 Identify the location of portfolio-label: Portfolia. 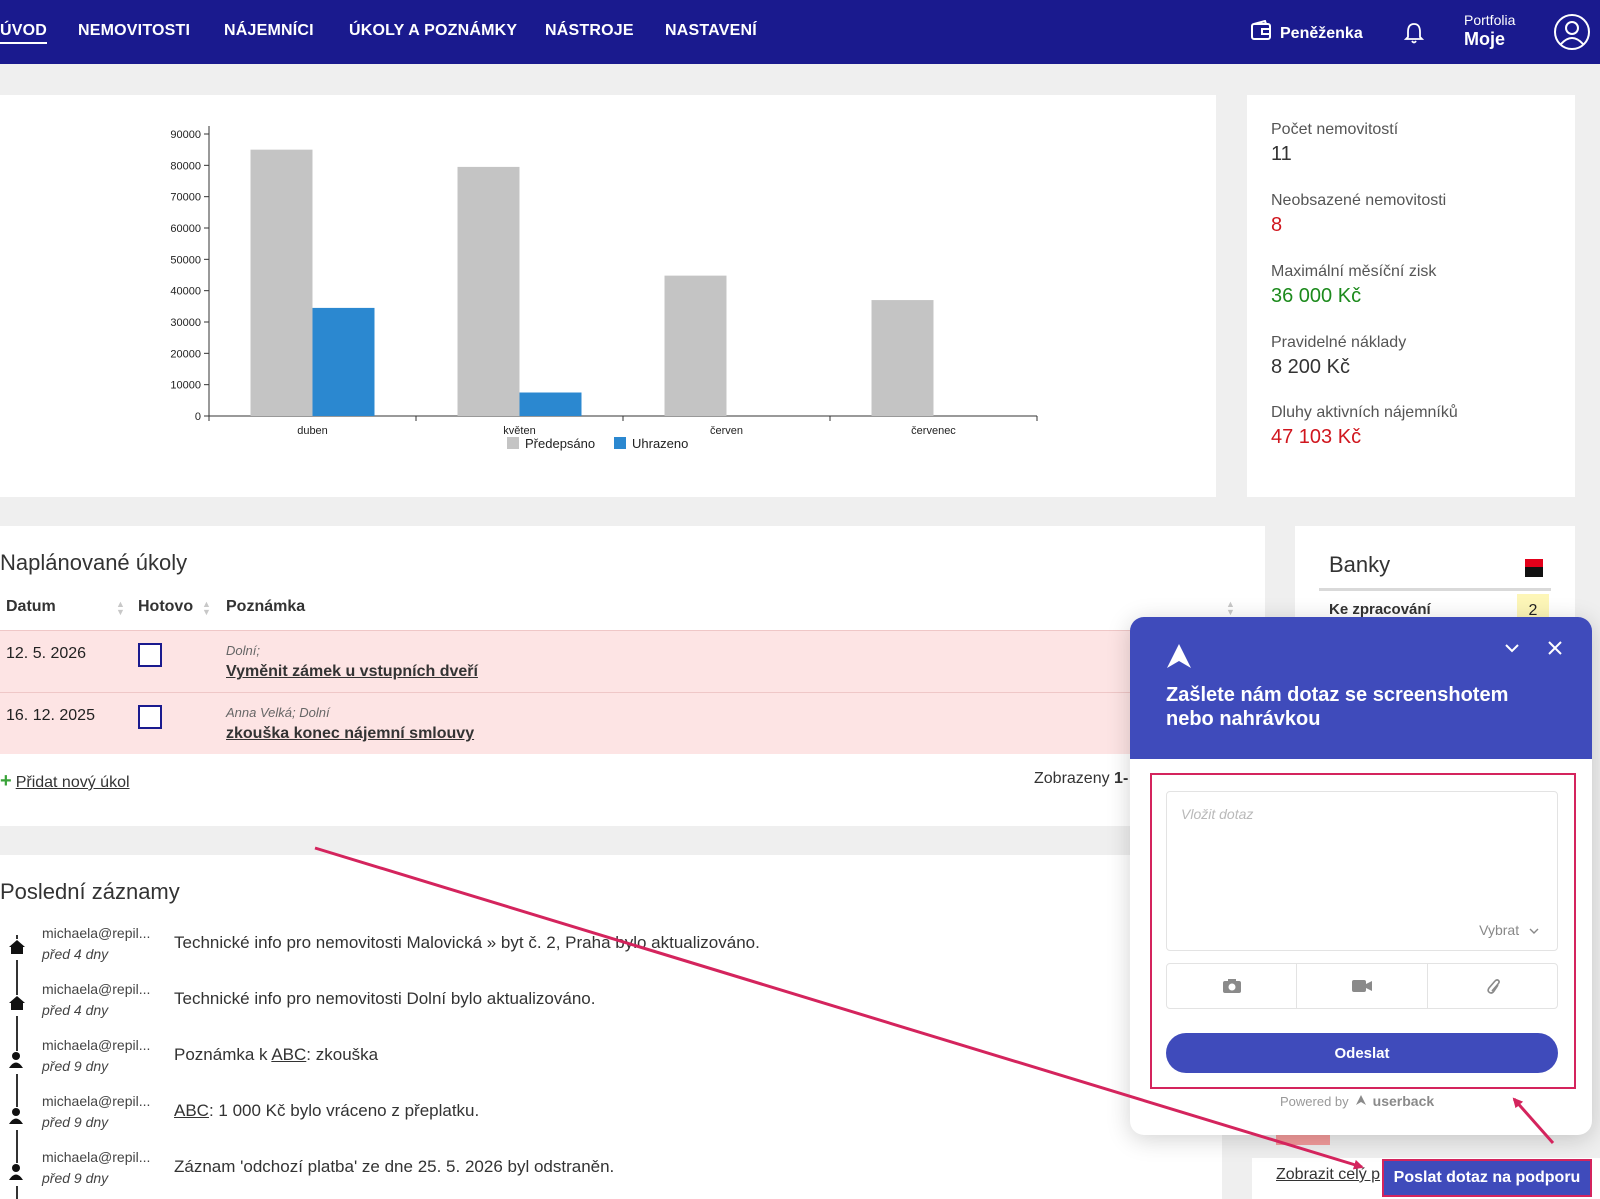
(1490, 20).